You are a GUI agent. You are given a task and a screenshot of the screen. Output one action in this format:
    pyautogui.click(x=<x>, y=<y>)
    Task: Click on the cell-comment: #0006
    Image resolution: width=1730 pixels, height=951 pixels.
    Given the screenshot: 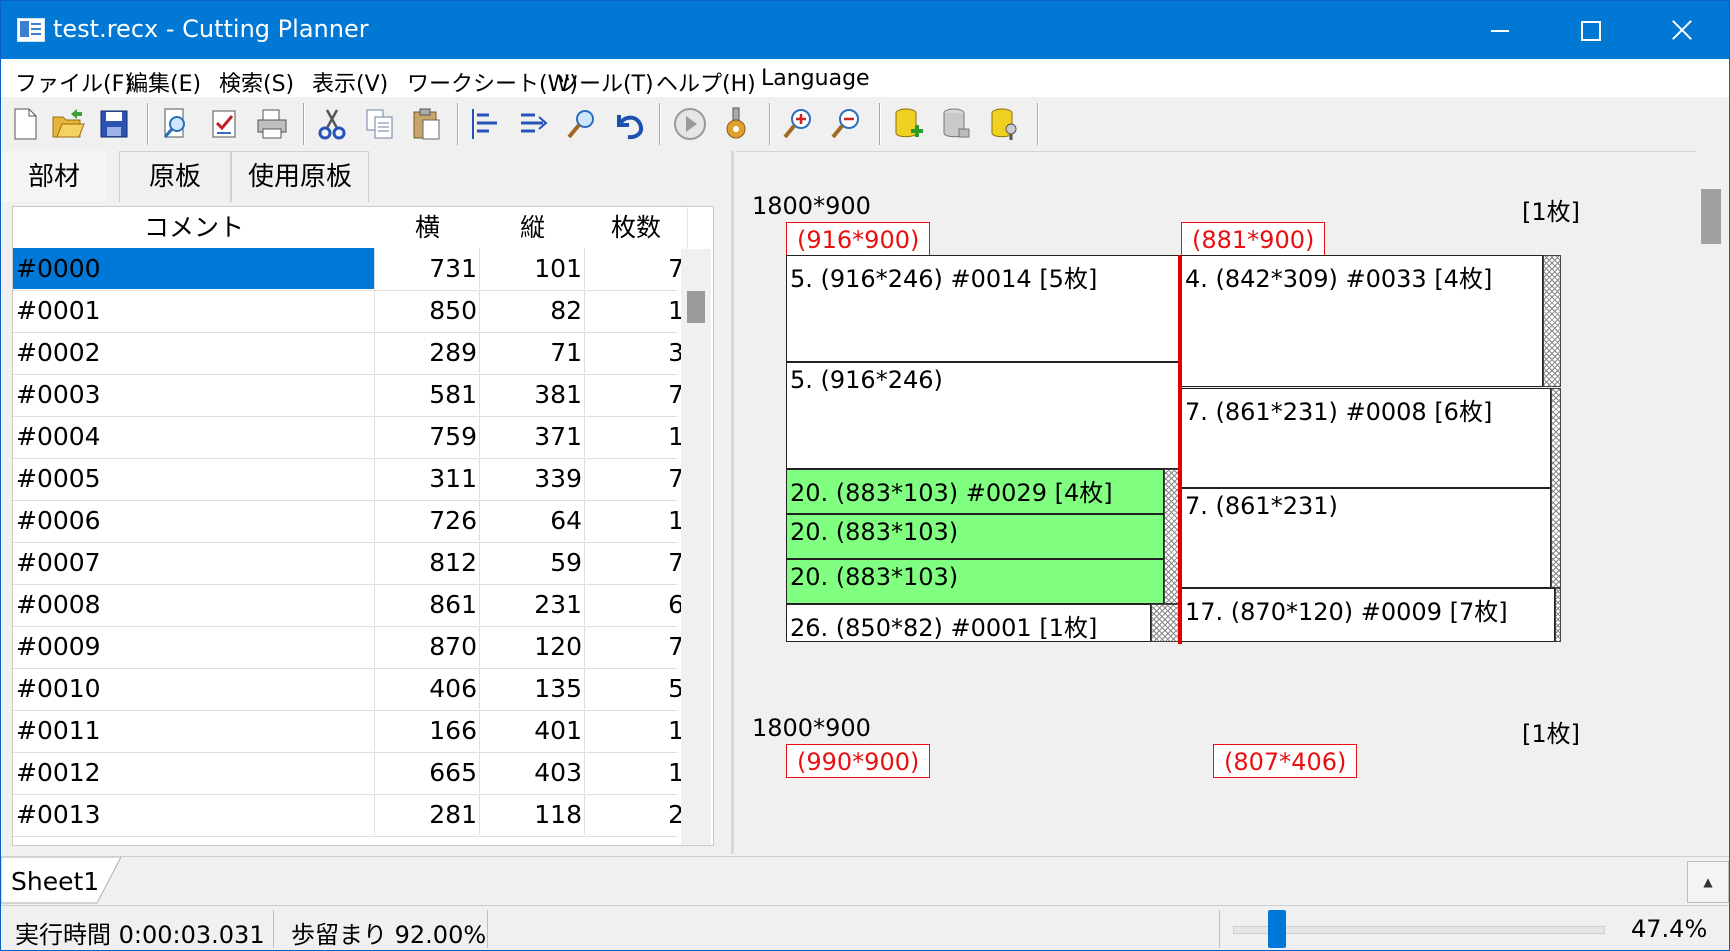 What is the action you would take?
    pyautogui.click(x=194, y=520)
    